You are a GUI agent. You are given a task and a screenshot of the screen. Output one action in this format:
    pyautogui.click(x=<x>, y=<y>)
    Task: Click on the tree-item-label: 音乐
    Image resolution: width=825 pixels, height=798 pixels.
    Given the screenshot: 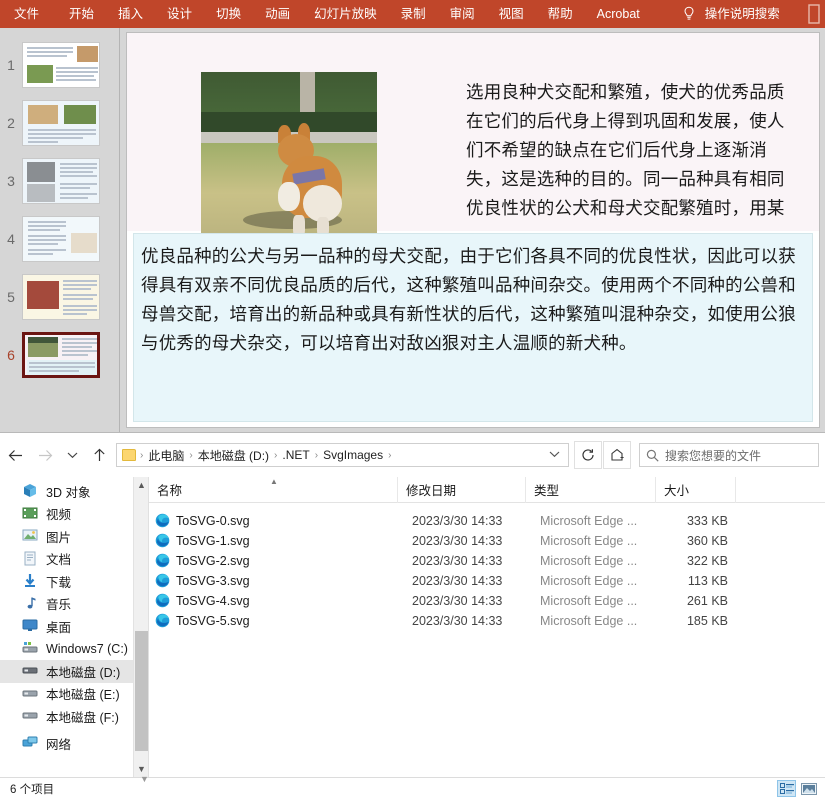 What is the action you would take?
    pyautogui.click(x=59, y=605)
    